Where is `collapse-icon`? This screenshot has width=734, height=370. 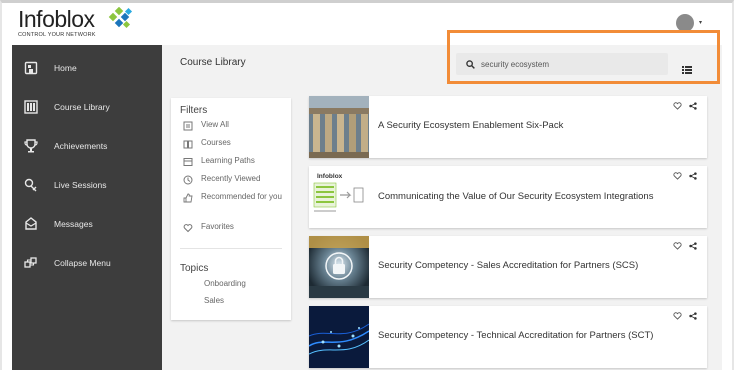
collapse-icon is located at coordinates (31, 263).